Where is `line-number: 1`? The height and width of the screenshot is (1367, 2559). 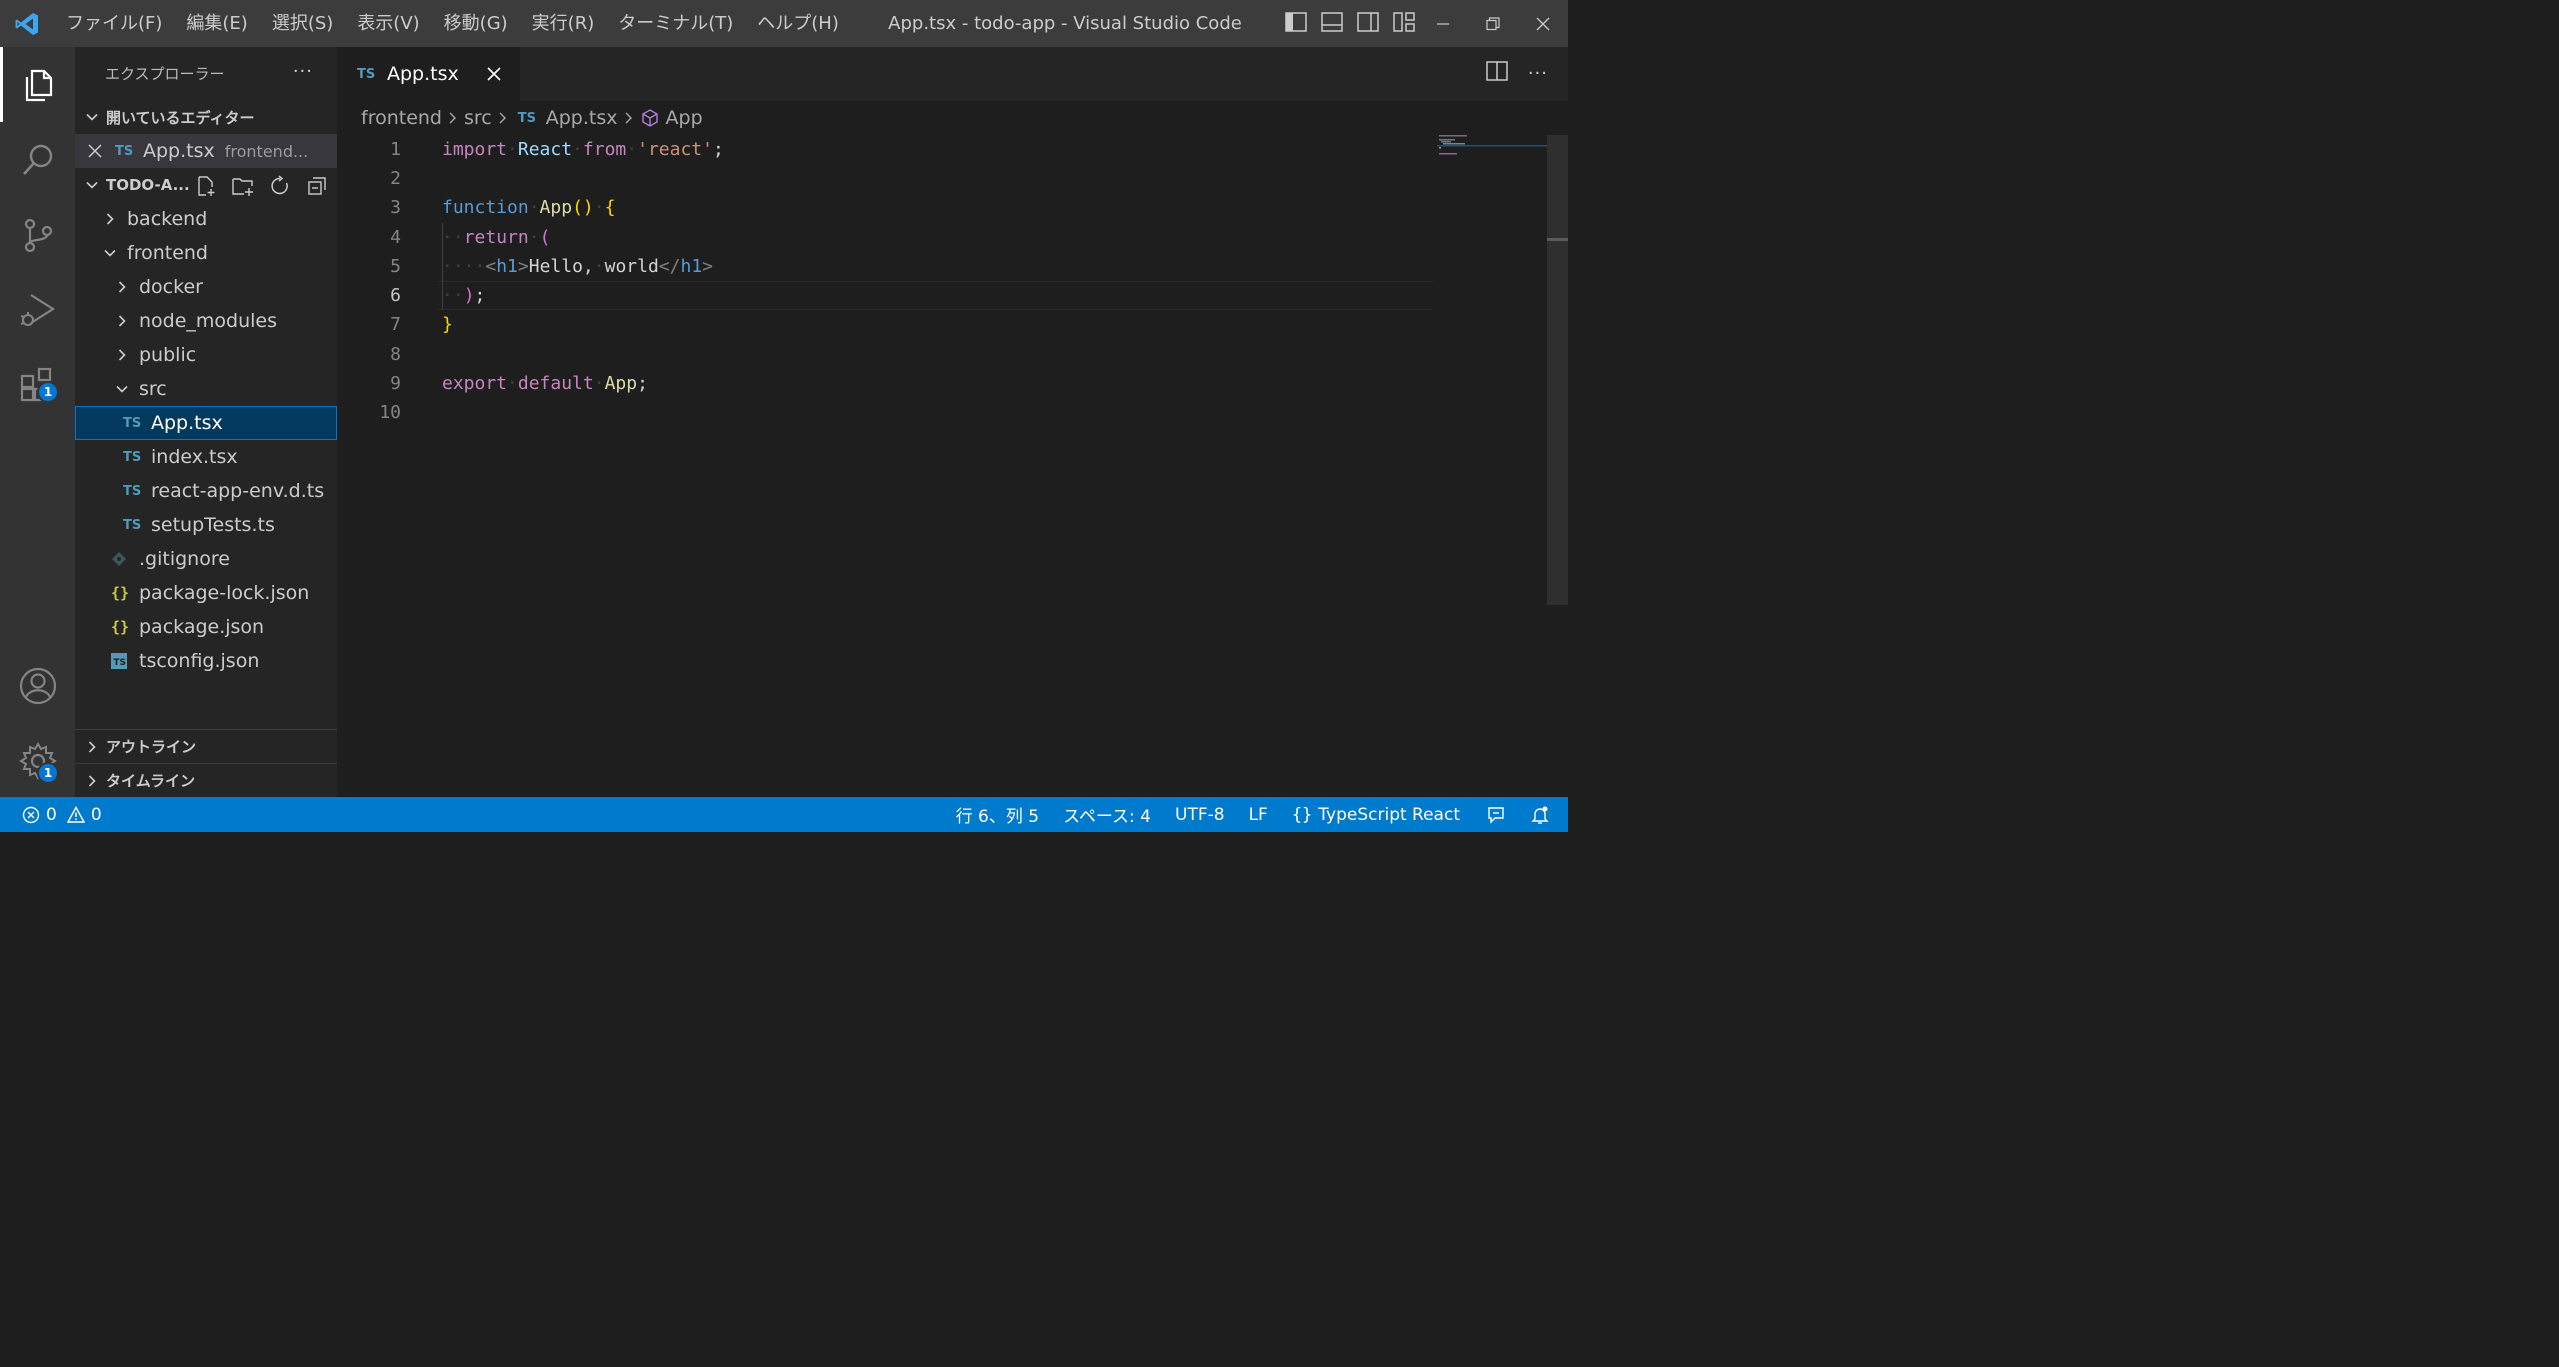
line-number: 1 is located at coordinates (395, 149).